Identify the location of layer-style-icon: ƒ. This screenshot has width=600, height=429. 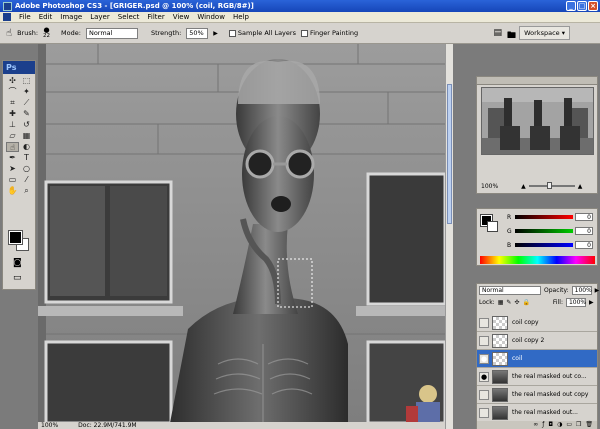
(543, 425).